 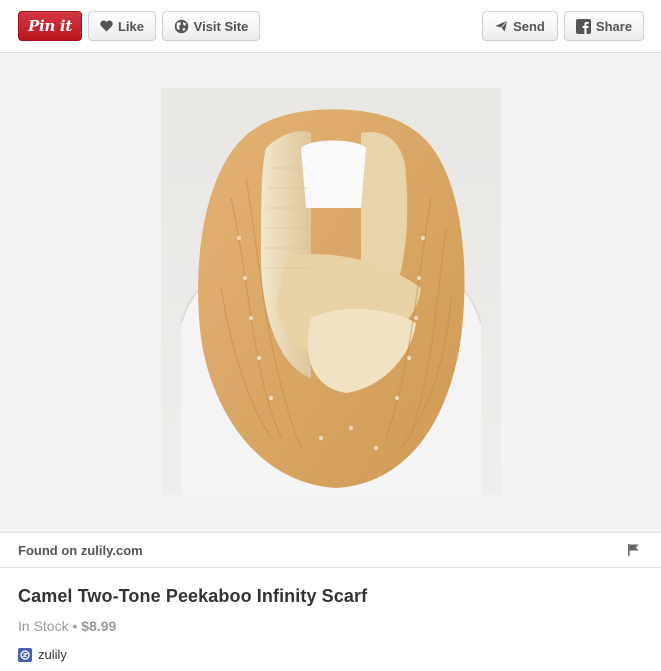 What do you see at coordinates (43, 626) in the screenshot?
I see `stock-status: In Stock` at bounding box center [43, 626].